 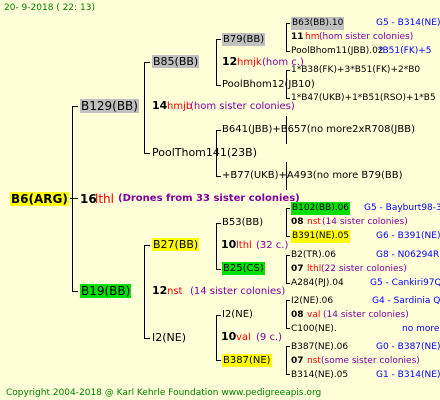 I want to click on b27-code: lthl, so click(x=244, y=245).